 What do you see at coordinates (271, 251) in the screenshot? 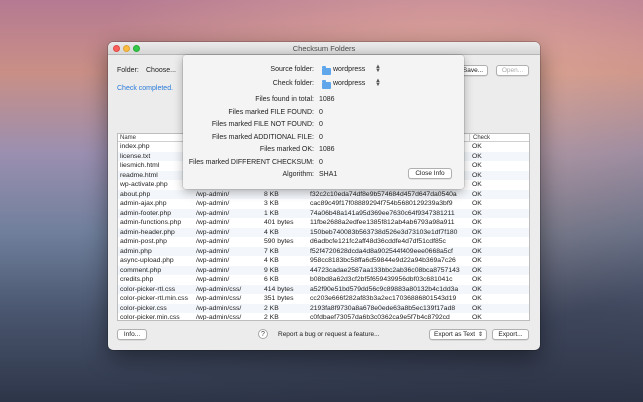
I see `file-size: 7 KB` at bounding box center [271, 251].